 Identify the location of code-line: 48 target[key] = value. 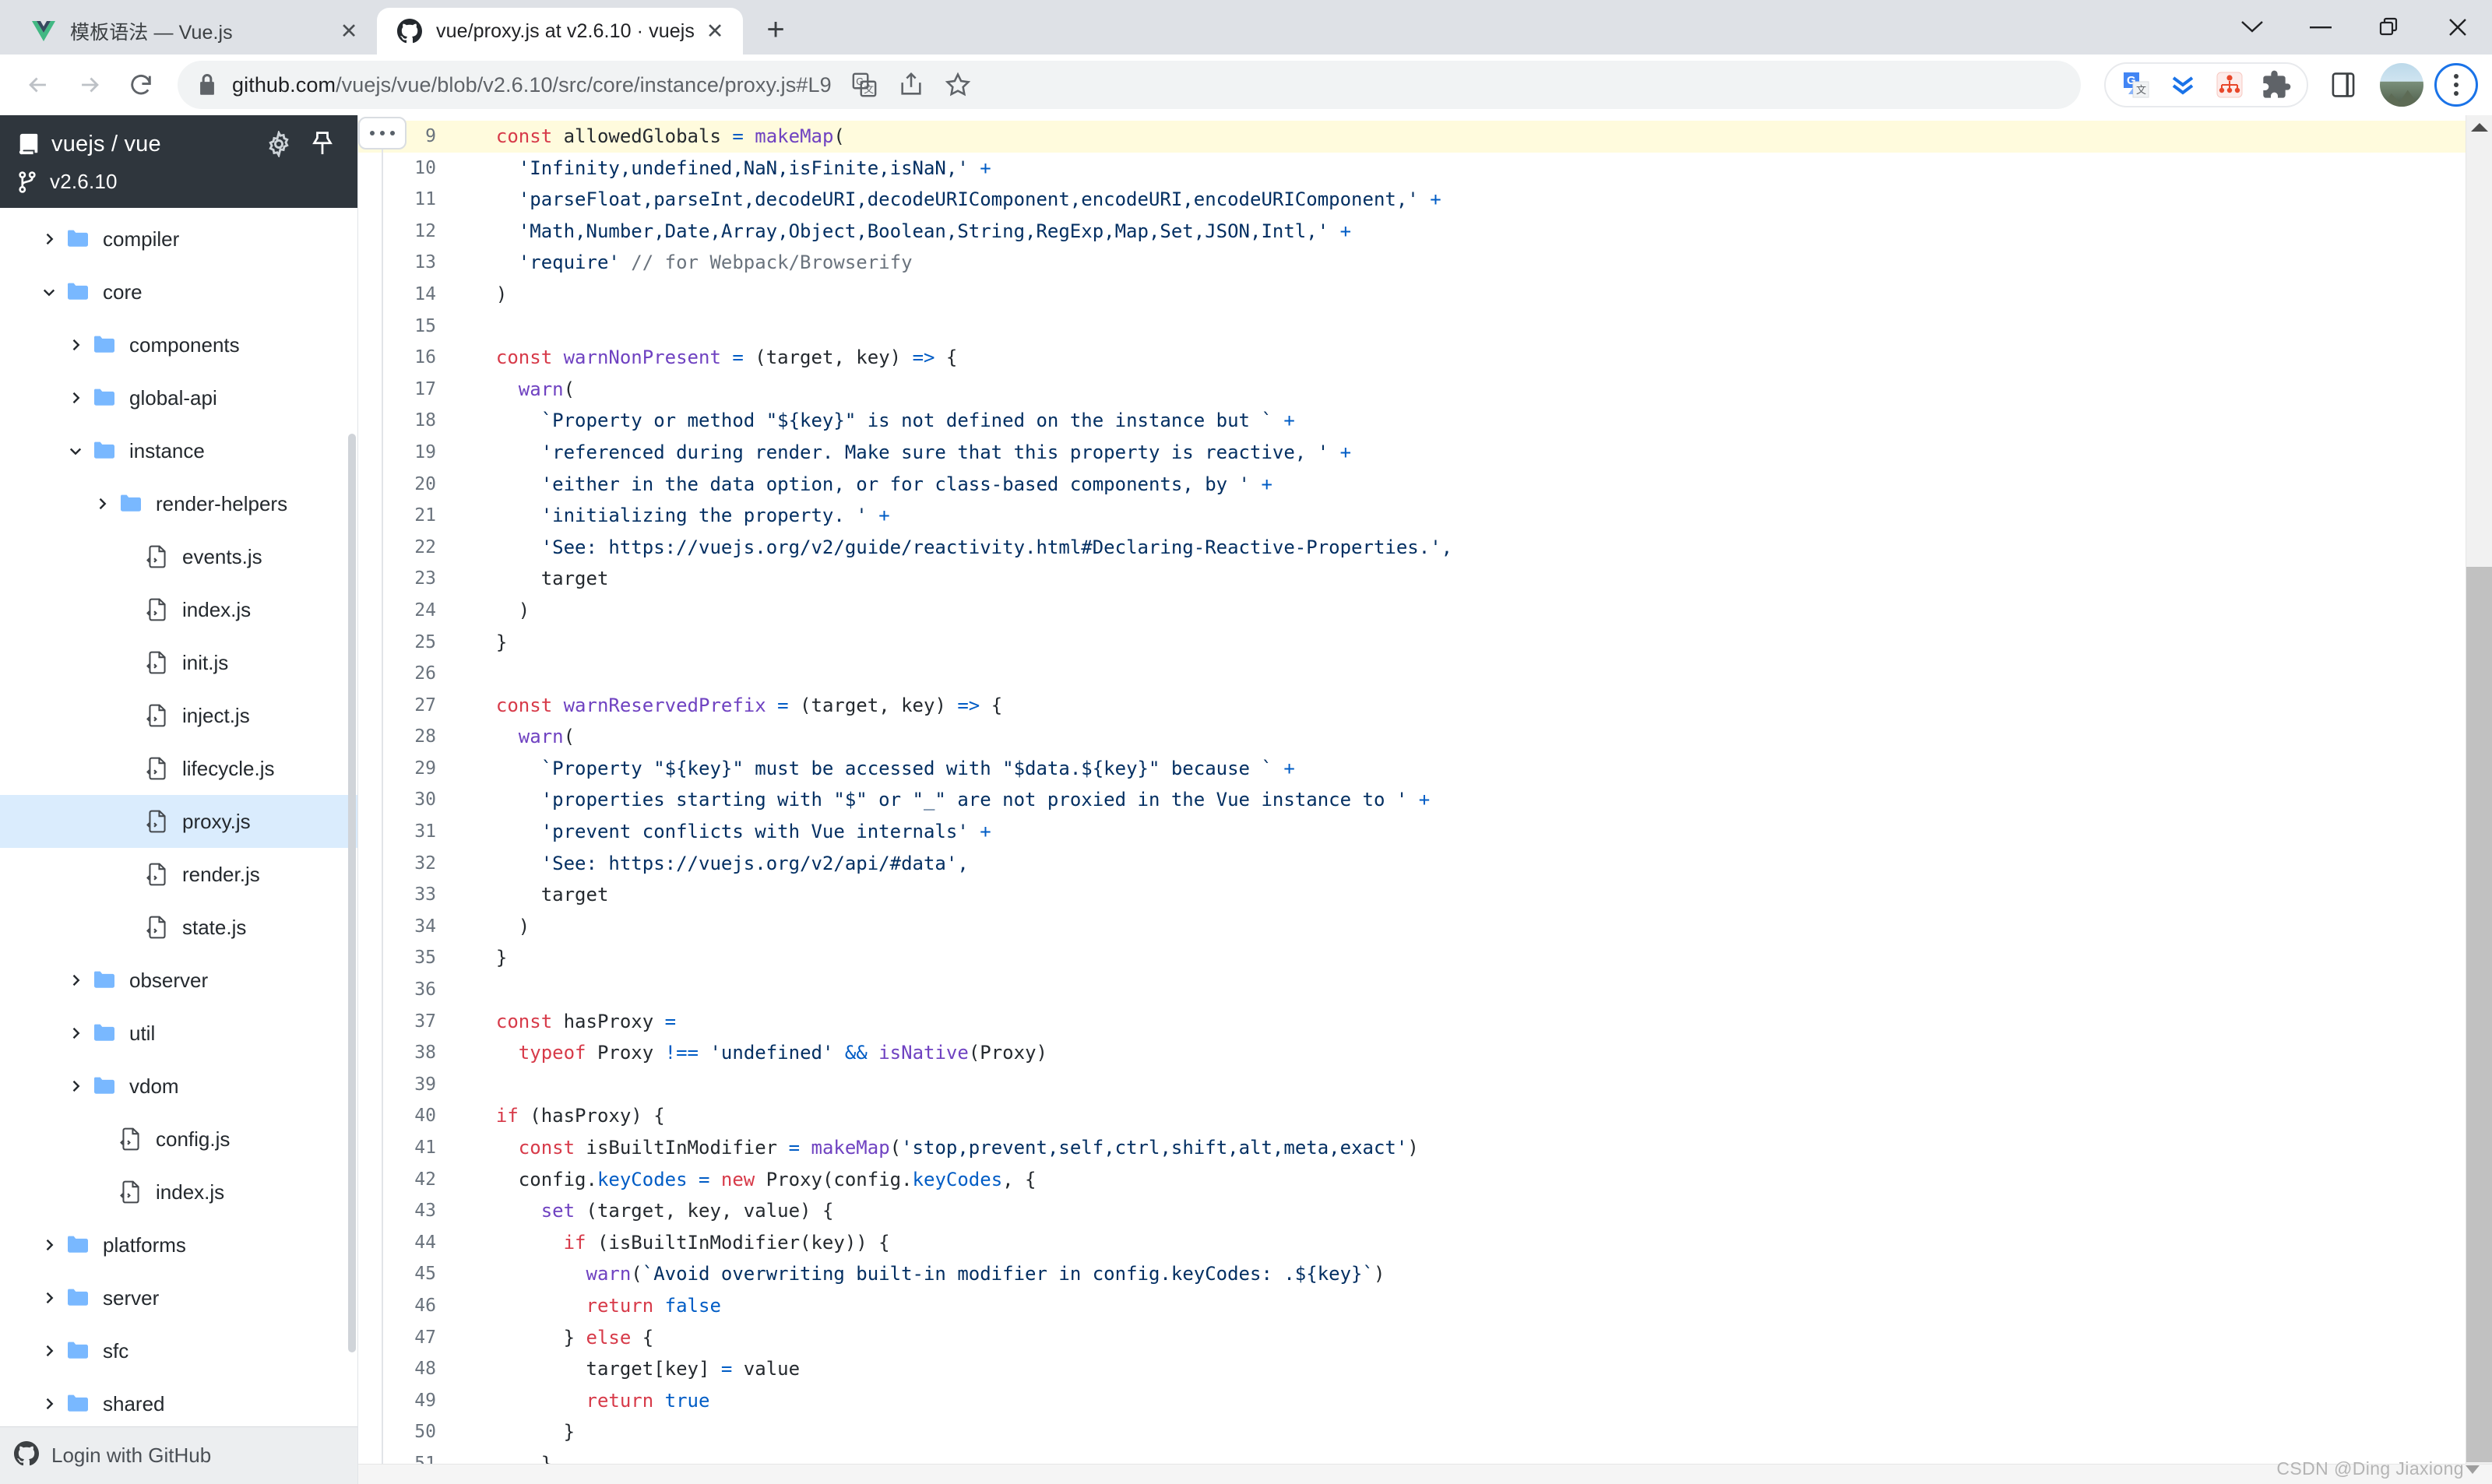
(1425, 1369).